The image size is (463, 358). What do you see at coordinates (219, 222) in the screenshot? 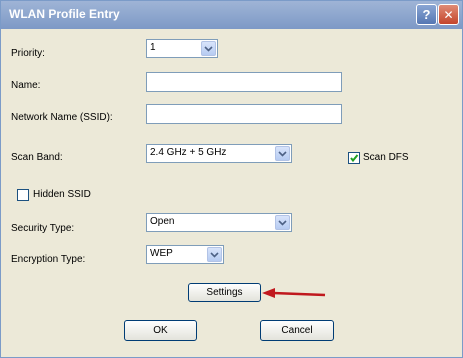
I see `security-type-select: Open` at bounding box center [219, 222].